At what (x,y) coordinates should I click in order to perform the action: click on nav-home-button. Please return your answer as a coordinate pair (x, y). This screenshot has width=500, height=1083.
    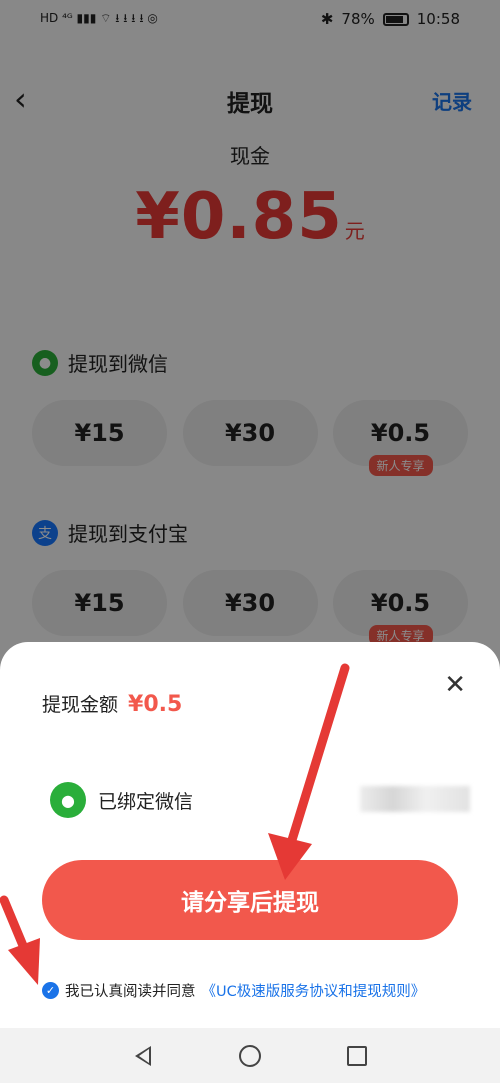
    Looking at the image, I should click on (250, 1056).